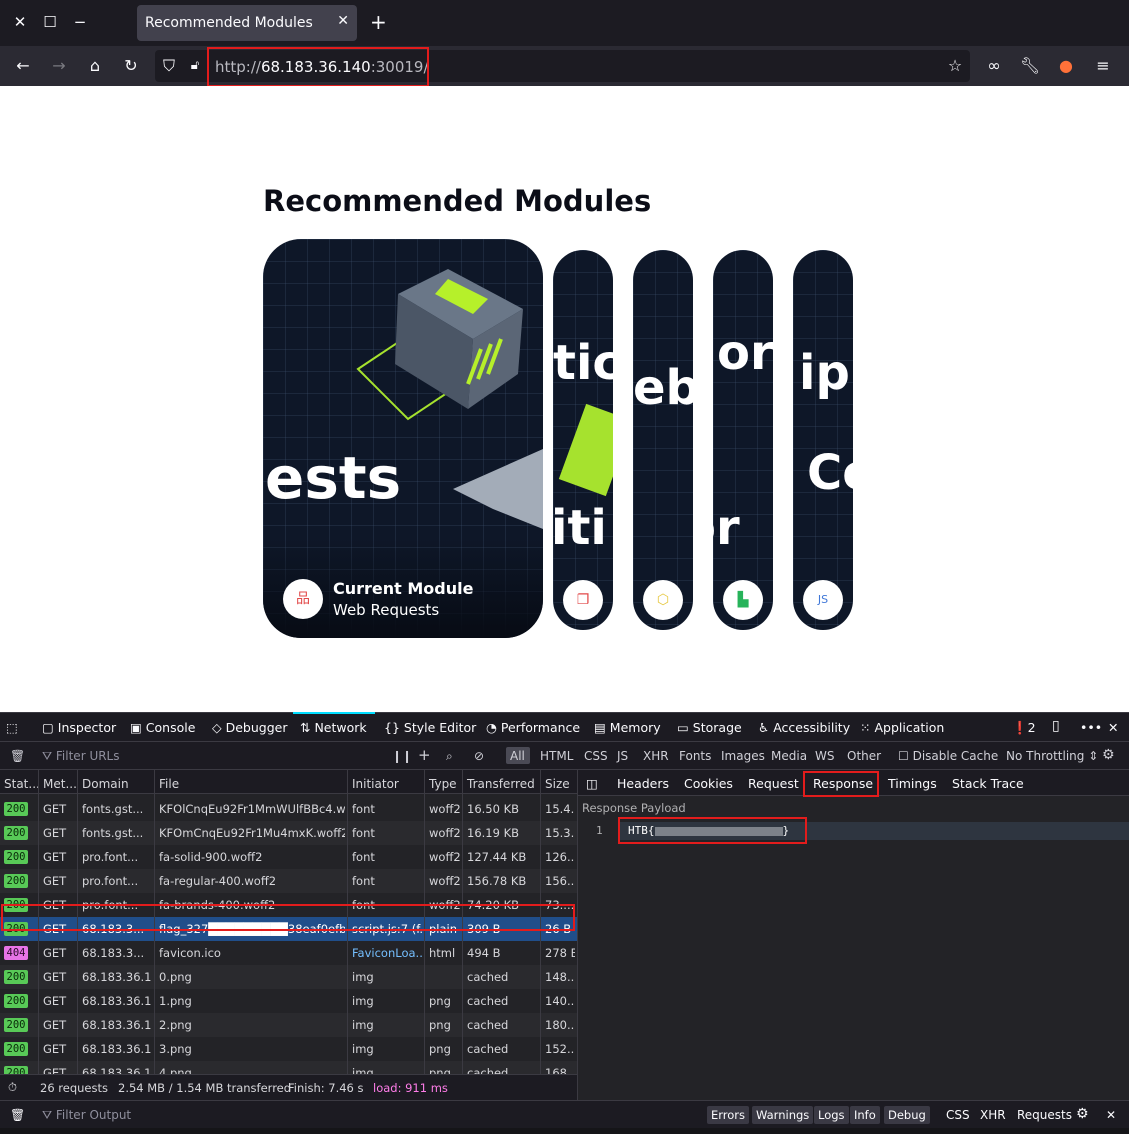 The height and width of the screenshot is (1134, 1129). What do you see at coordinates (375, 784) in the screenshot?
I see `col-initiator: Initiator` at bounding box center [375, 784].